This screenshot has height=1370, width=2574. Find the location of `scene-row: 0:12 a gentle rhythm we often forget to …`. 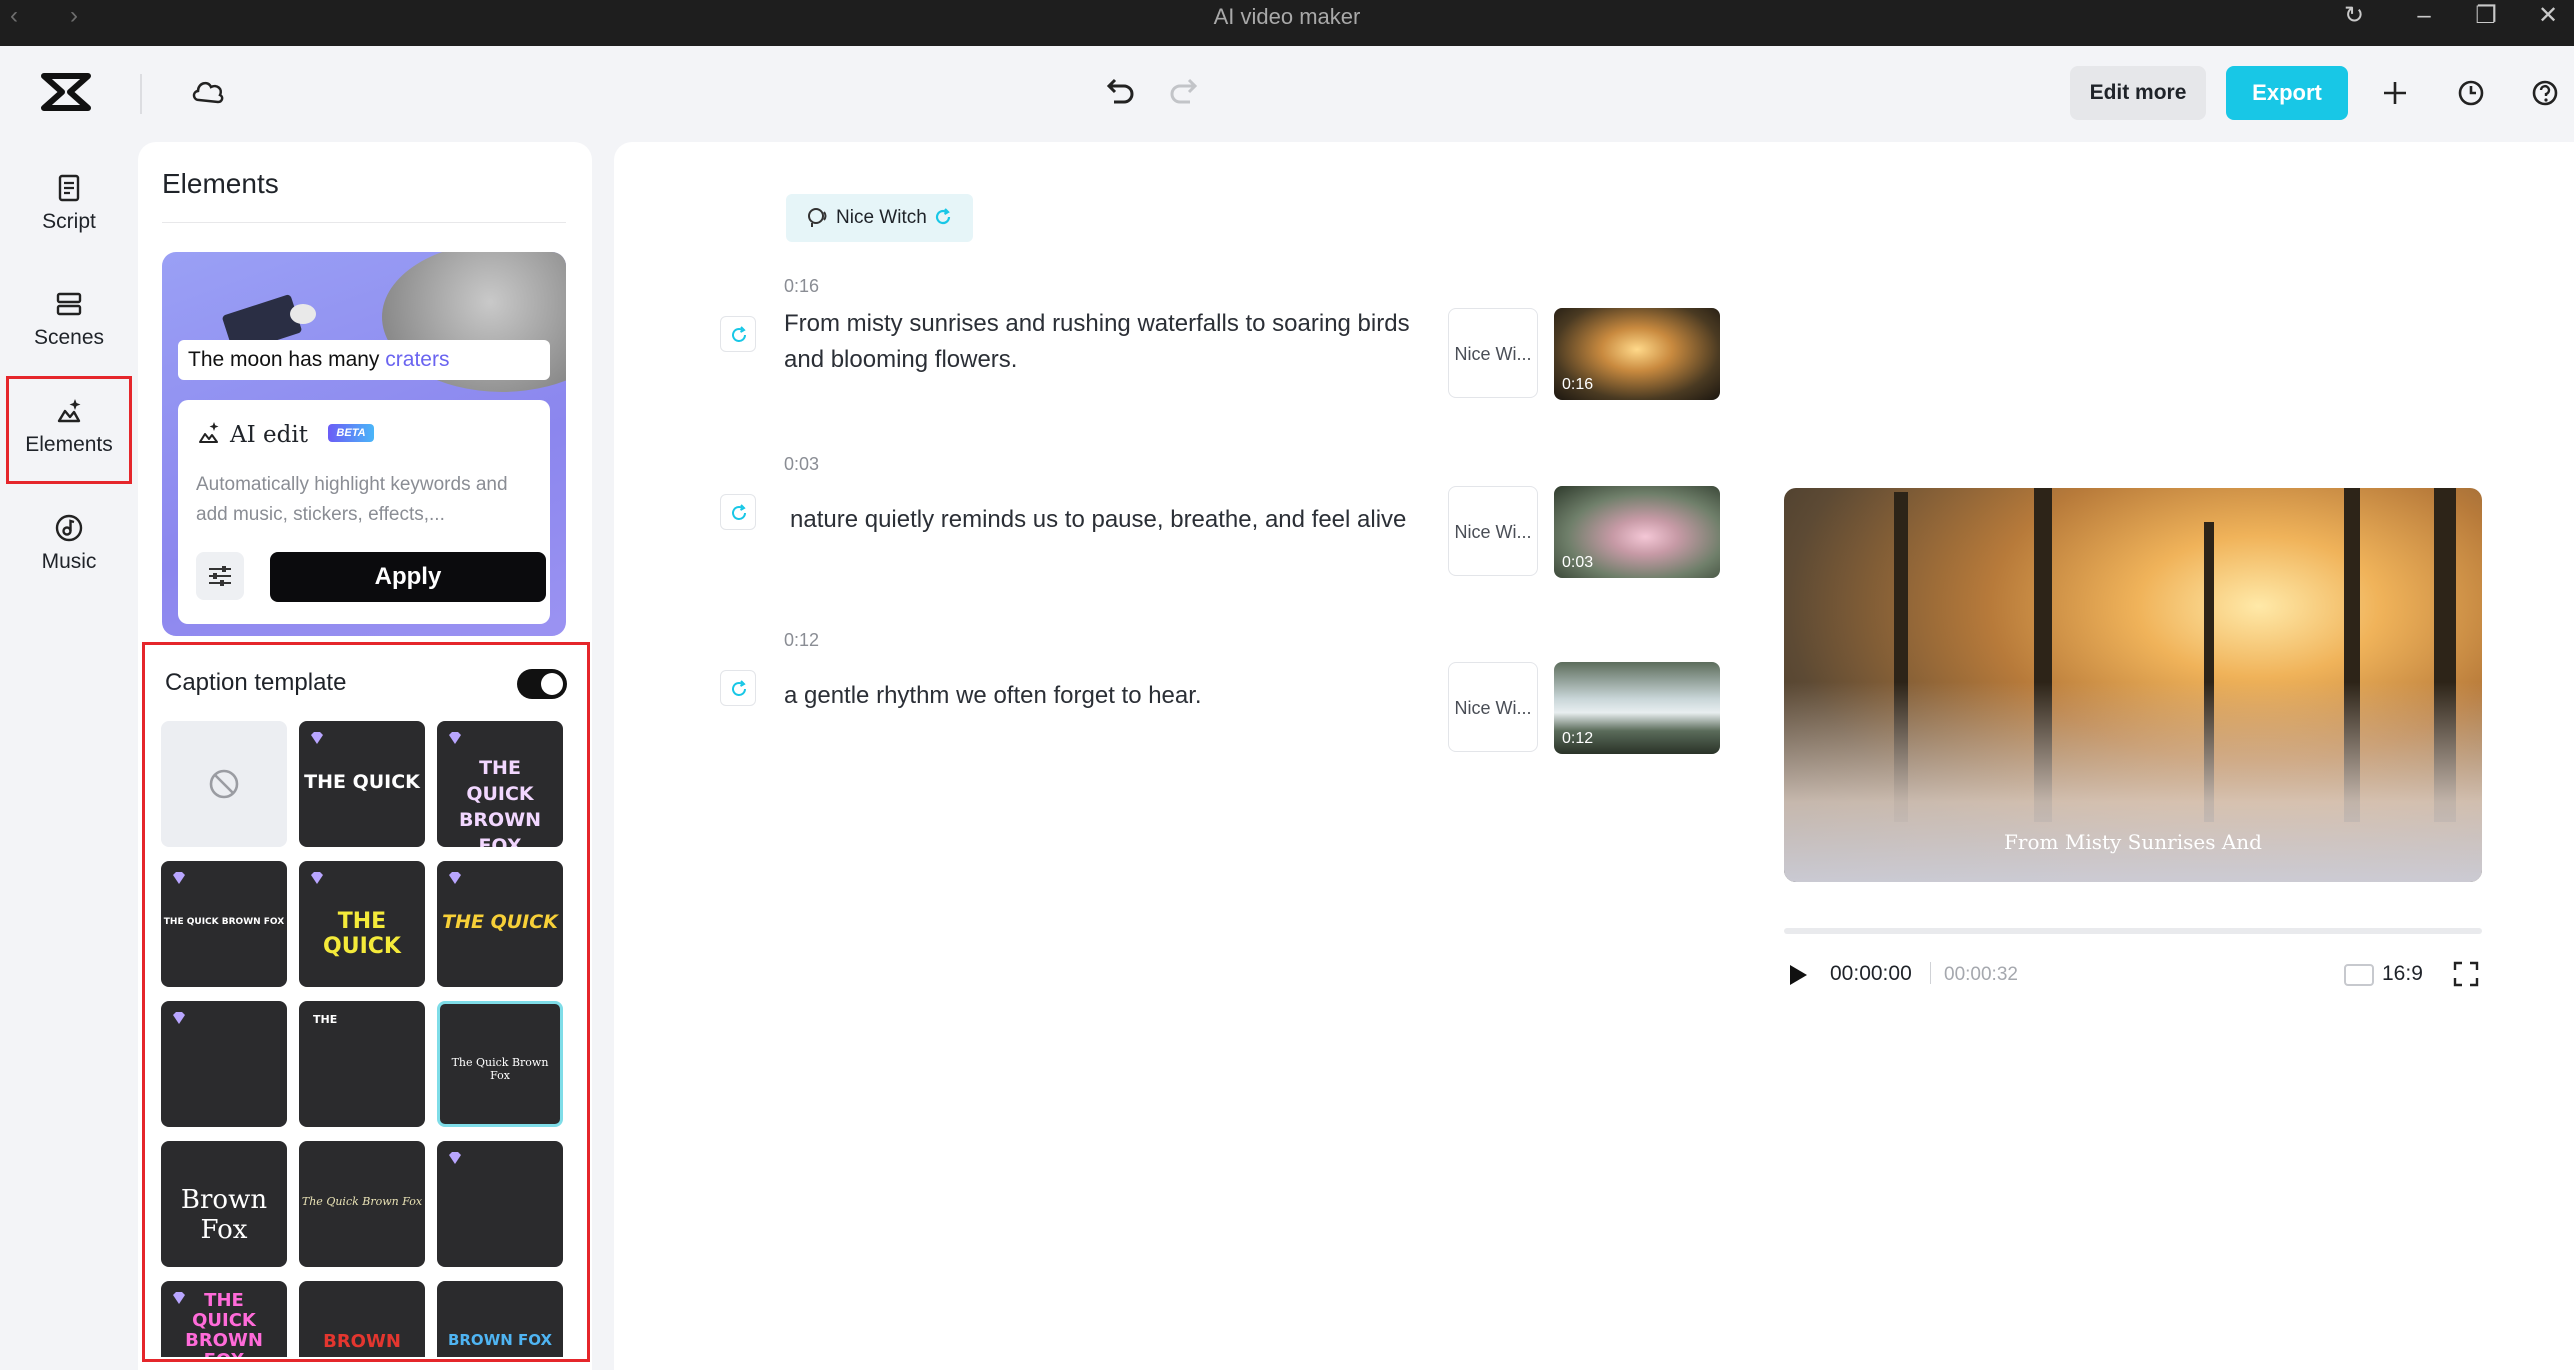

scene-row: 0:12 a gentle rhythm we often forget to … is located at coordinates (1164, 690).